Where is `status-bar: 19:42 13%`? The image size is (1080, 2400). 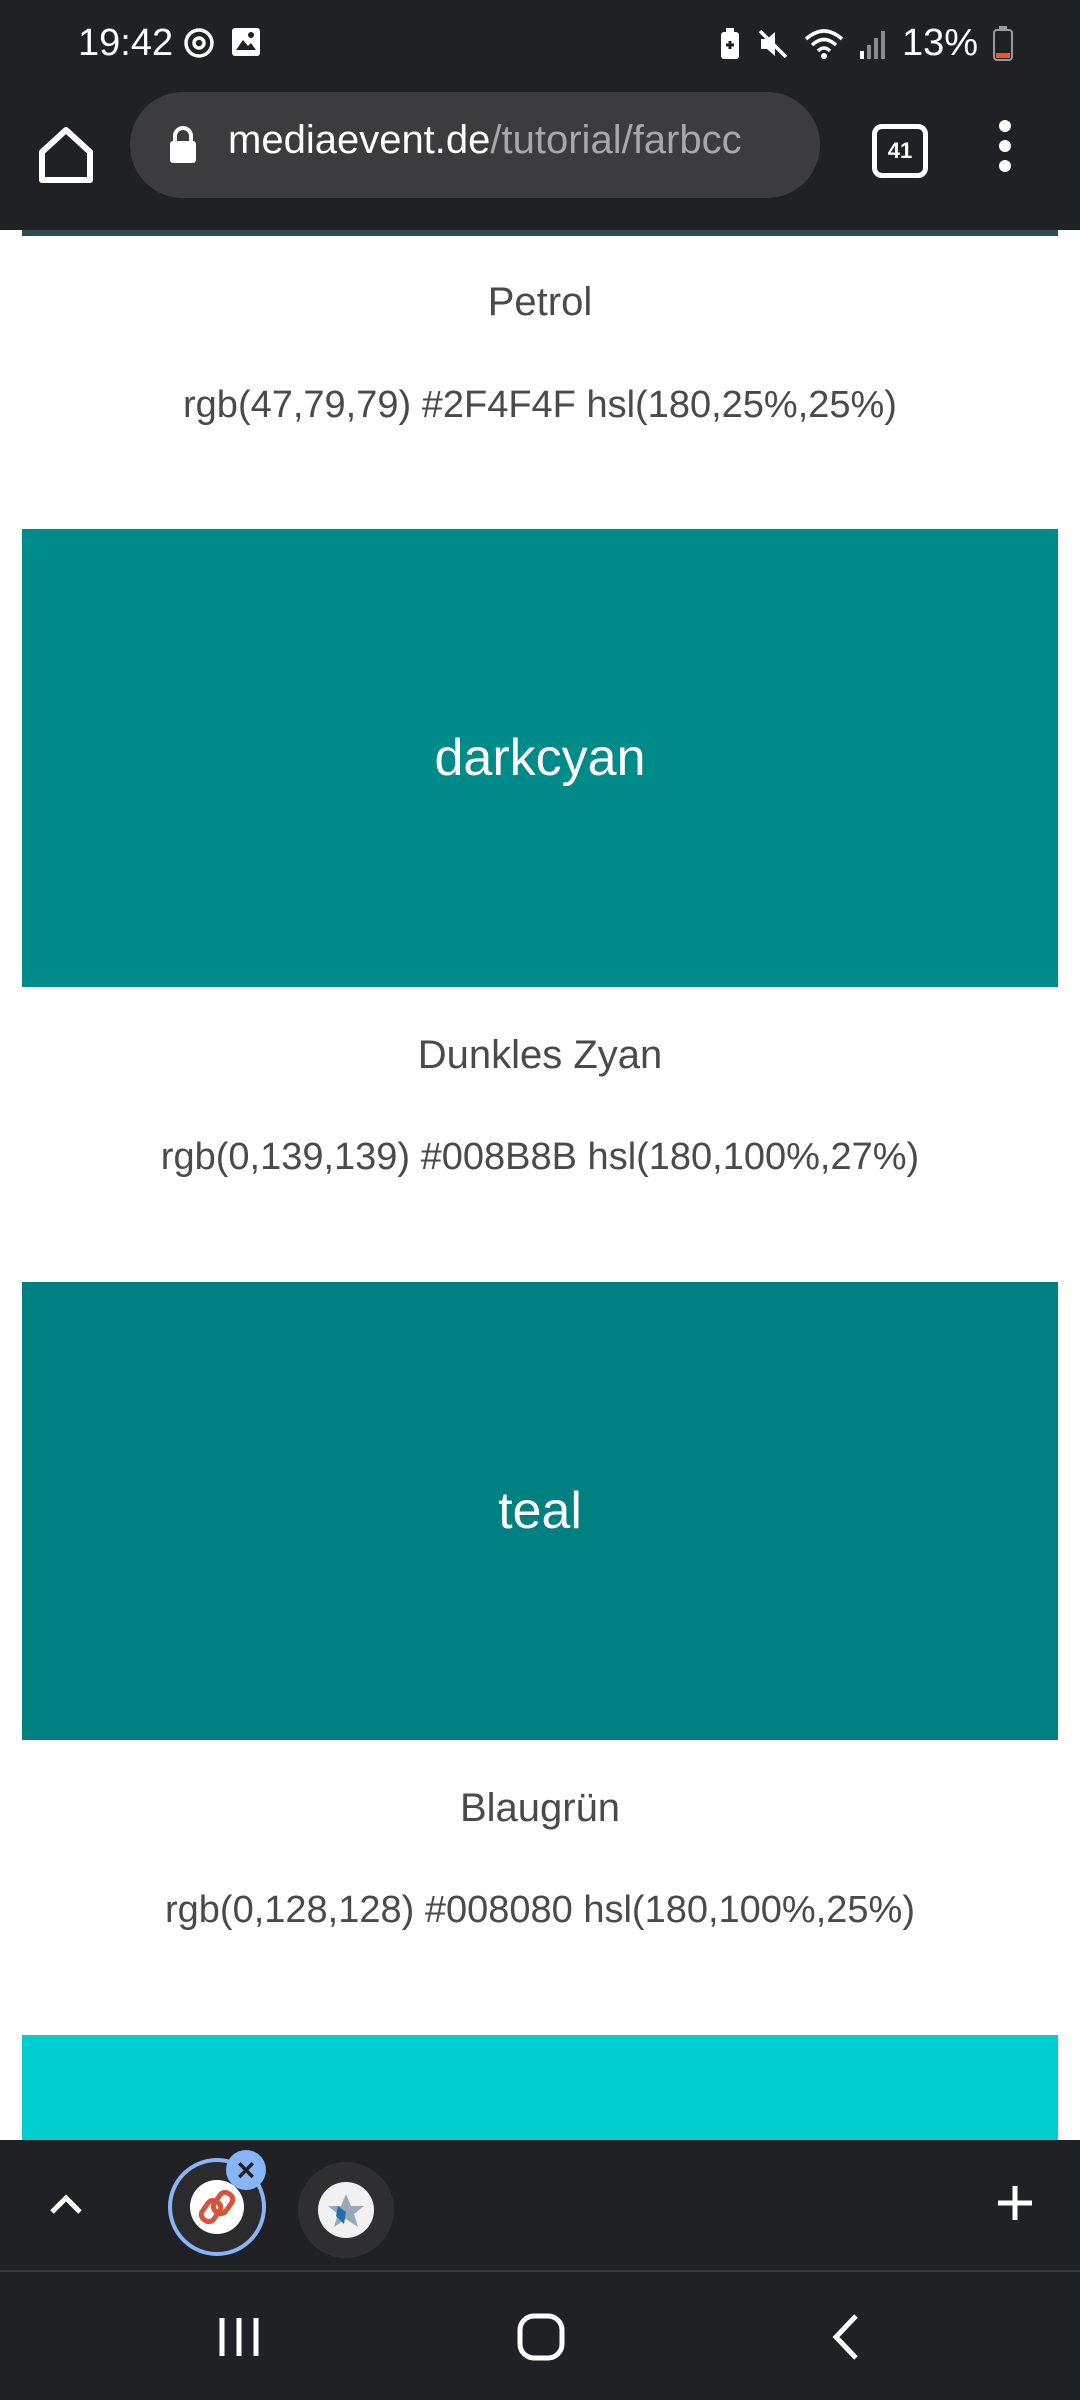 status-bar: 19:42 13% is located at coordinates (540, 46).